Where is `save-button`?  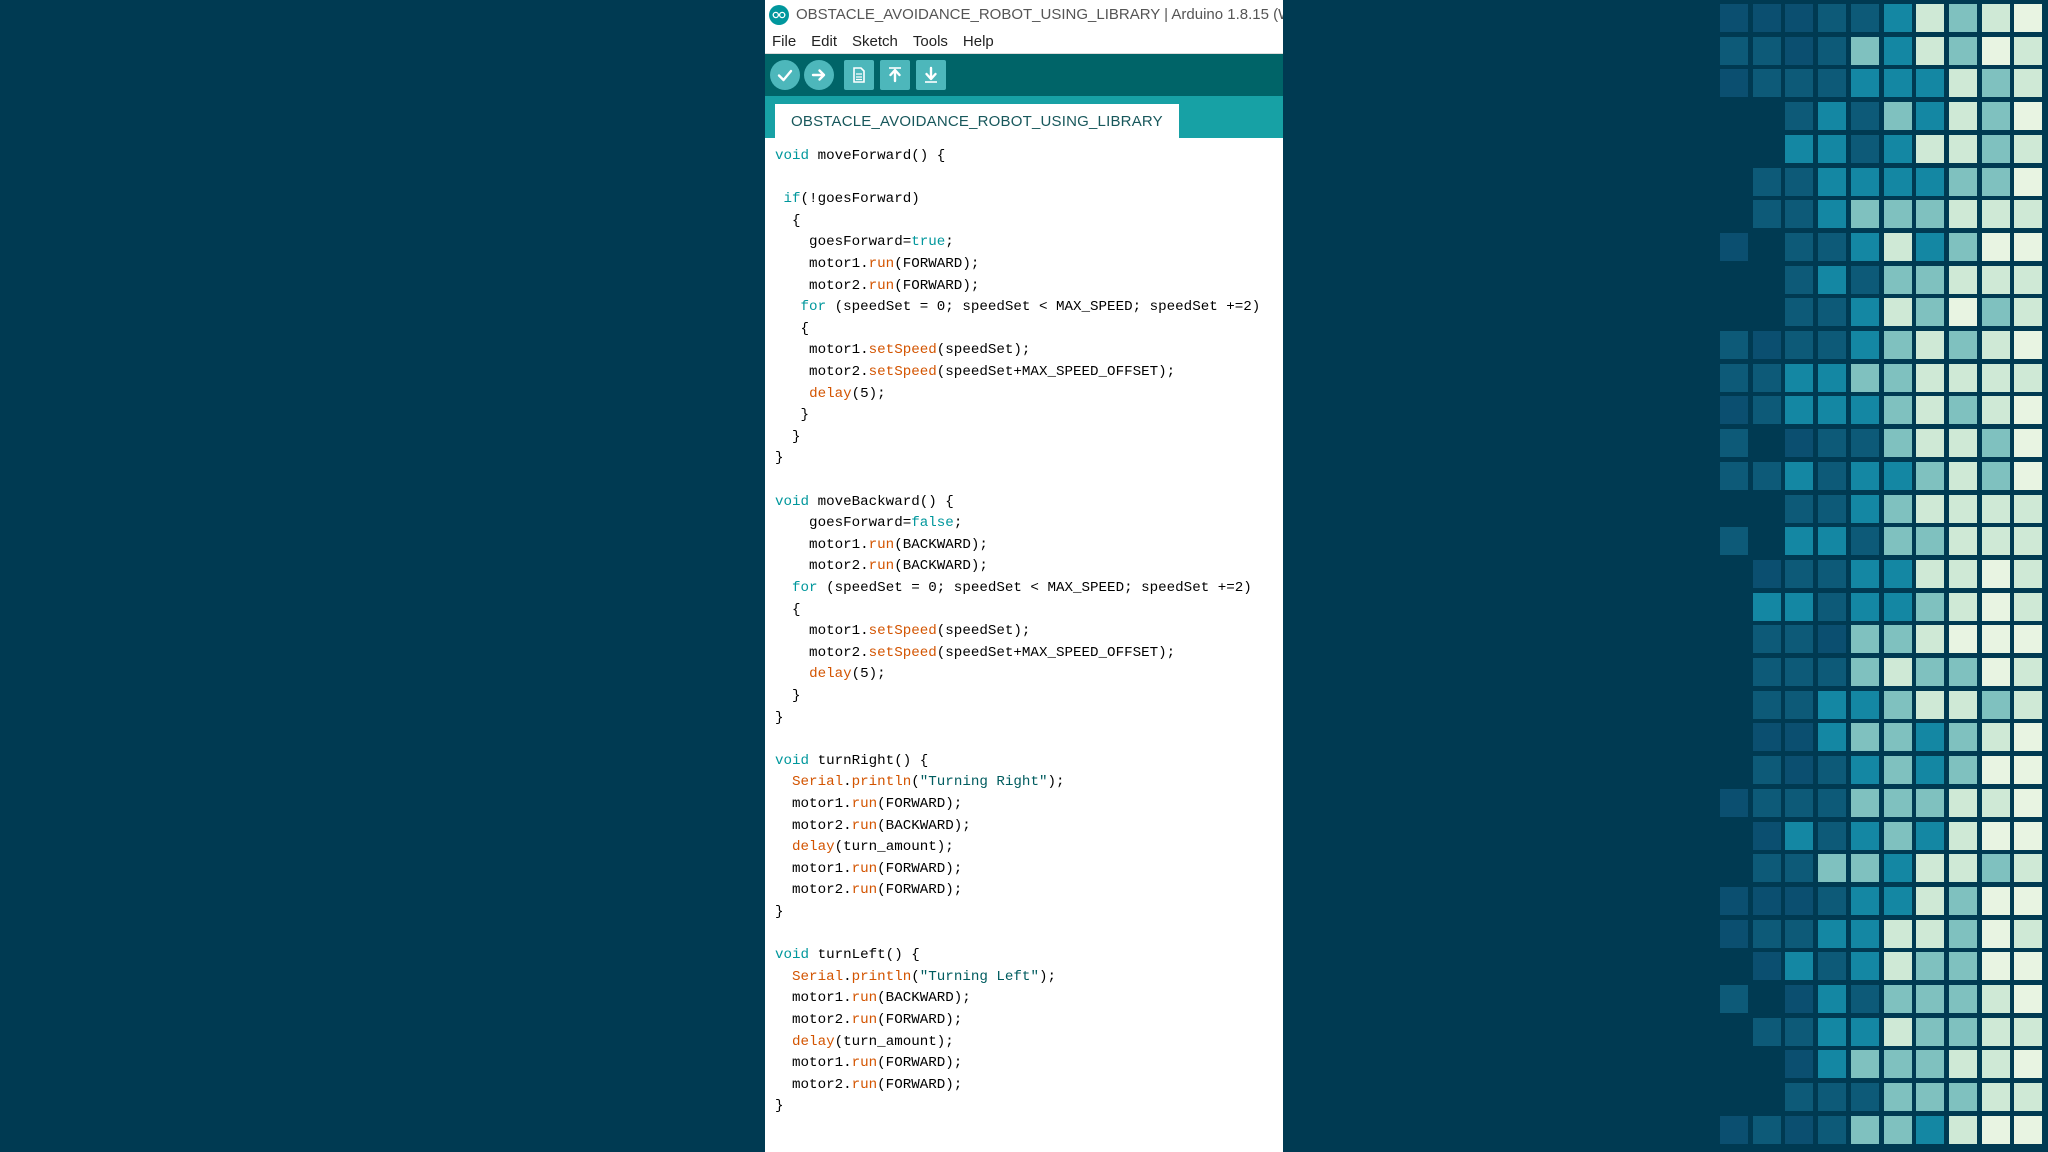 save-button is located at coordinates (931, 75).